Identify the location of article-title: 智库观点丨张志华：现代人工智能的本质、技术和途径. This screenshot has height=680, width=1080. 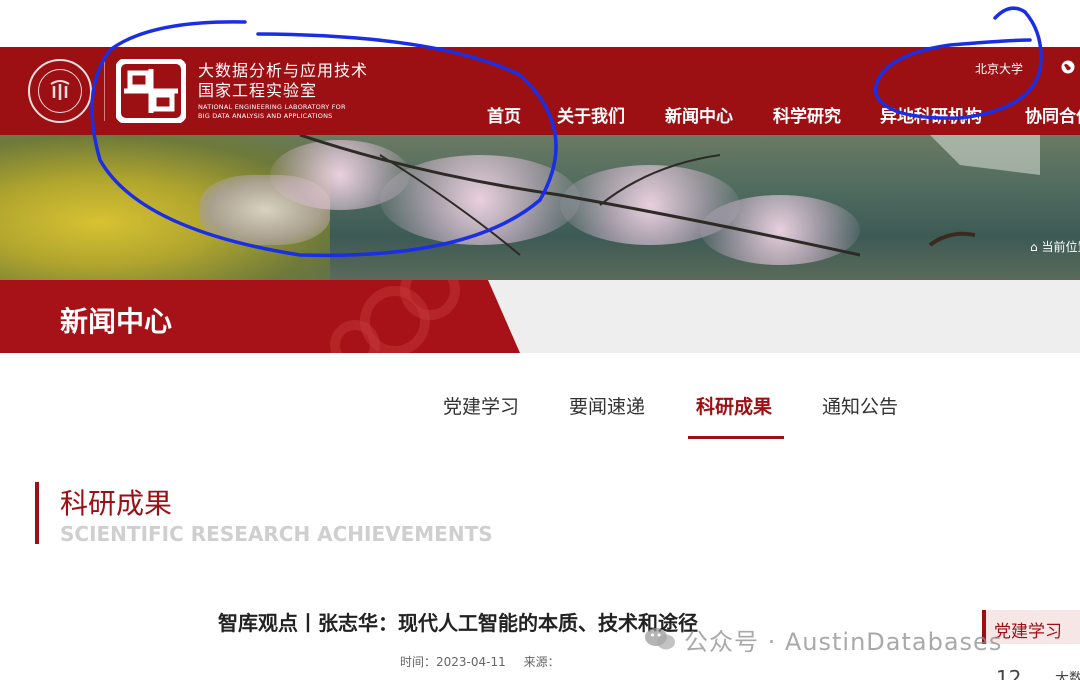
(458, 621).